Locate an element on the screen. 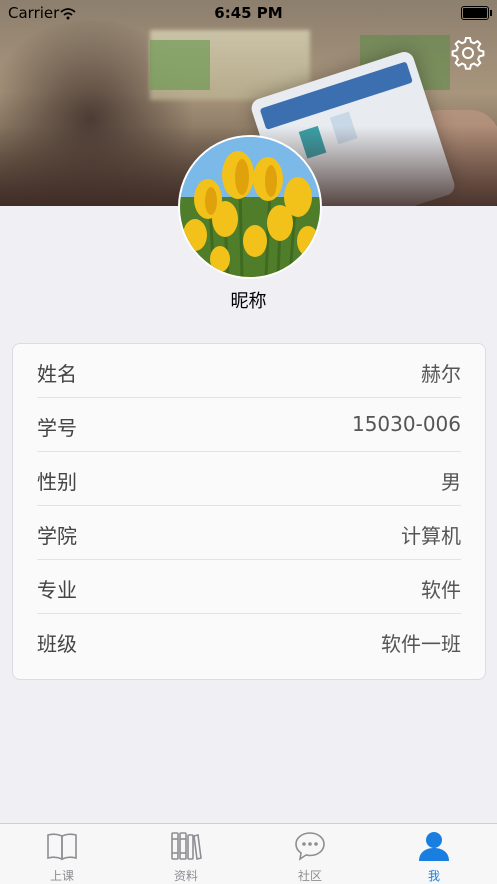  chat-bubble-icon is located at coordinates (310, 846).